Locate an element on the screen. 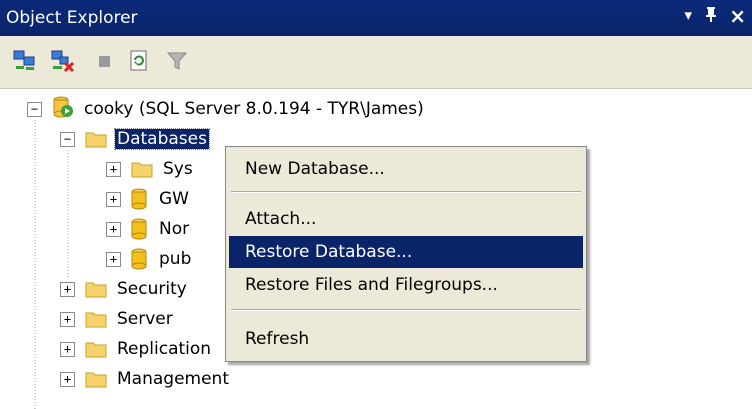  tree-node-databases: − Databases is located at coordinates (135, 139).